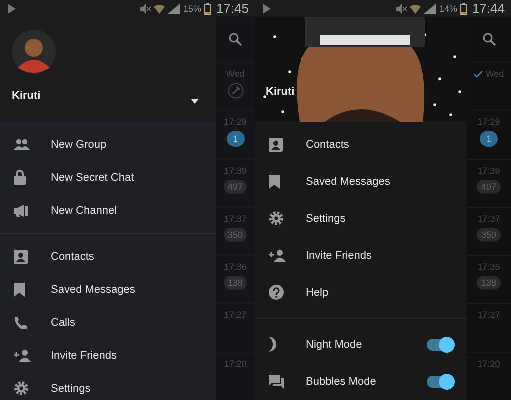 This screenshot has width=511, height=400. What do you see at coordinates (21, 323) in the screenshot?
I see `phone-icon` at bounding box center [21, 323].